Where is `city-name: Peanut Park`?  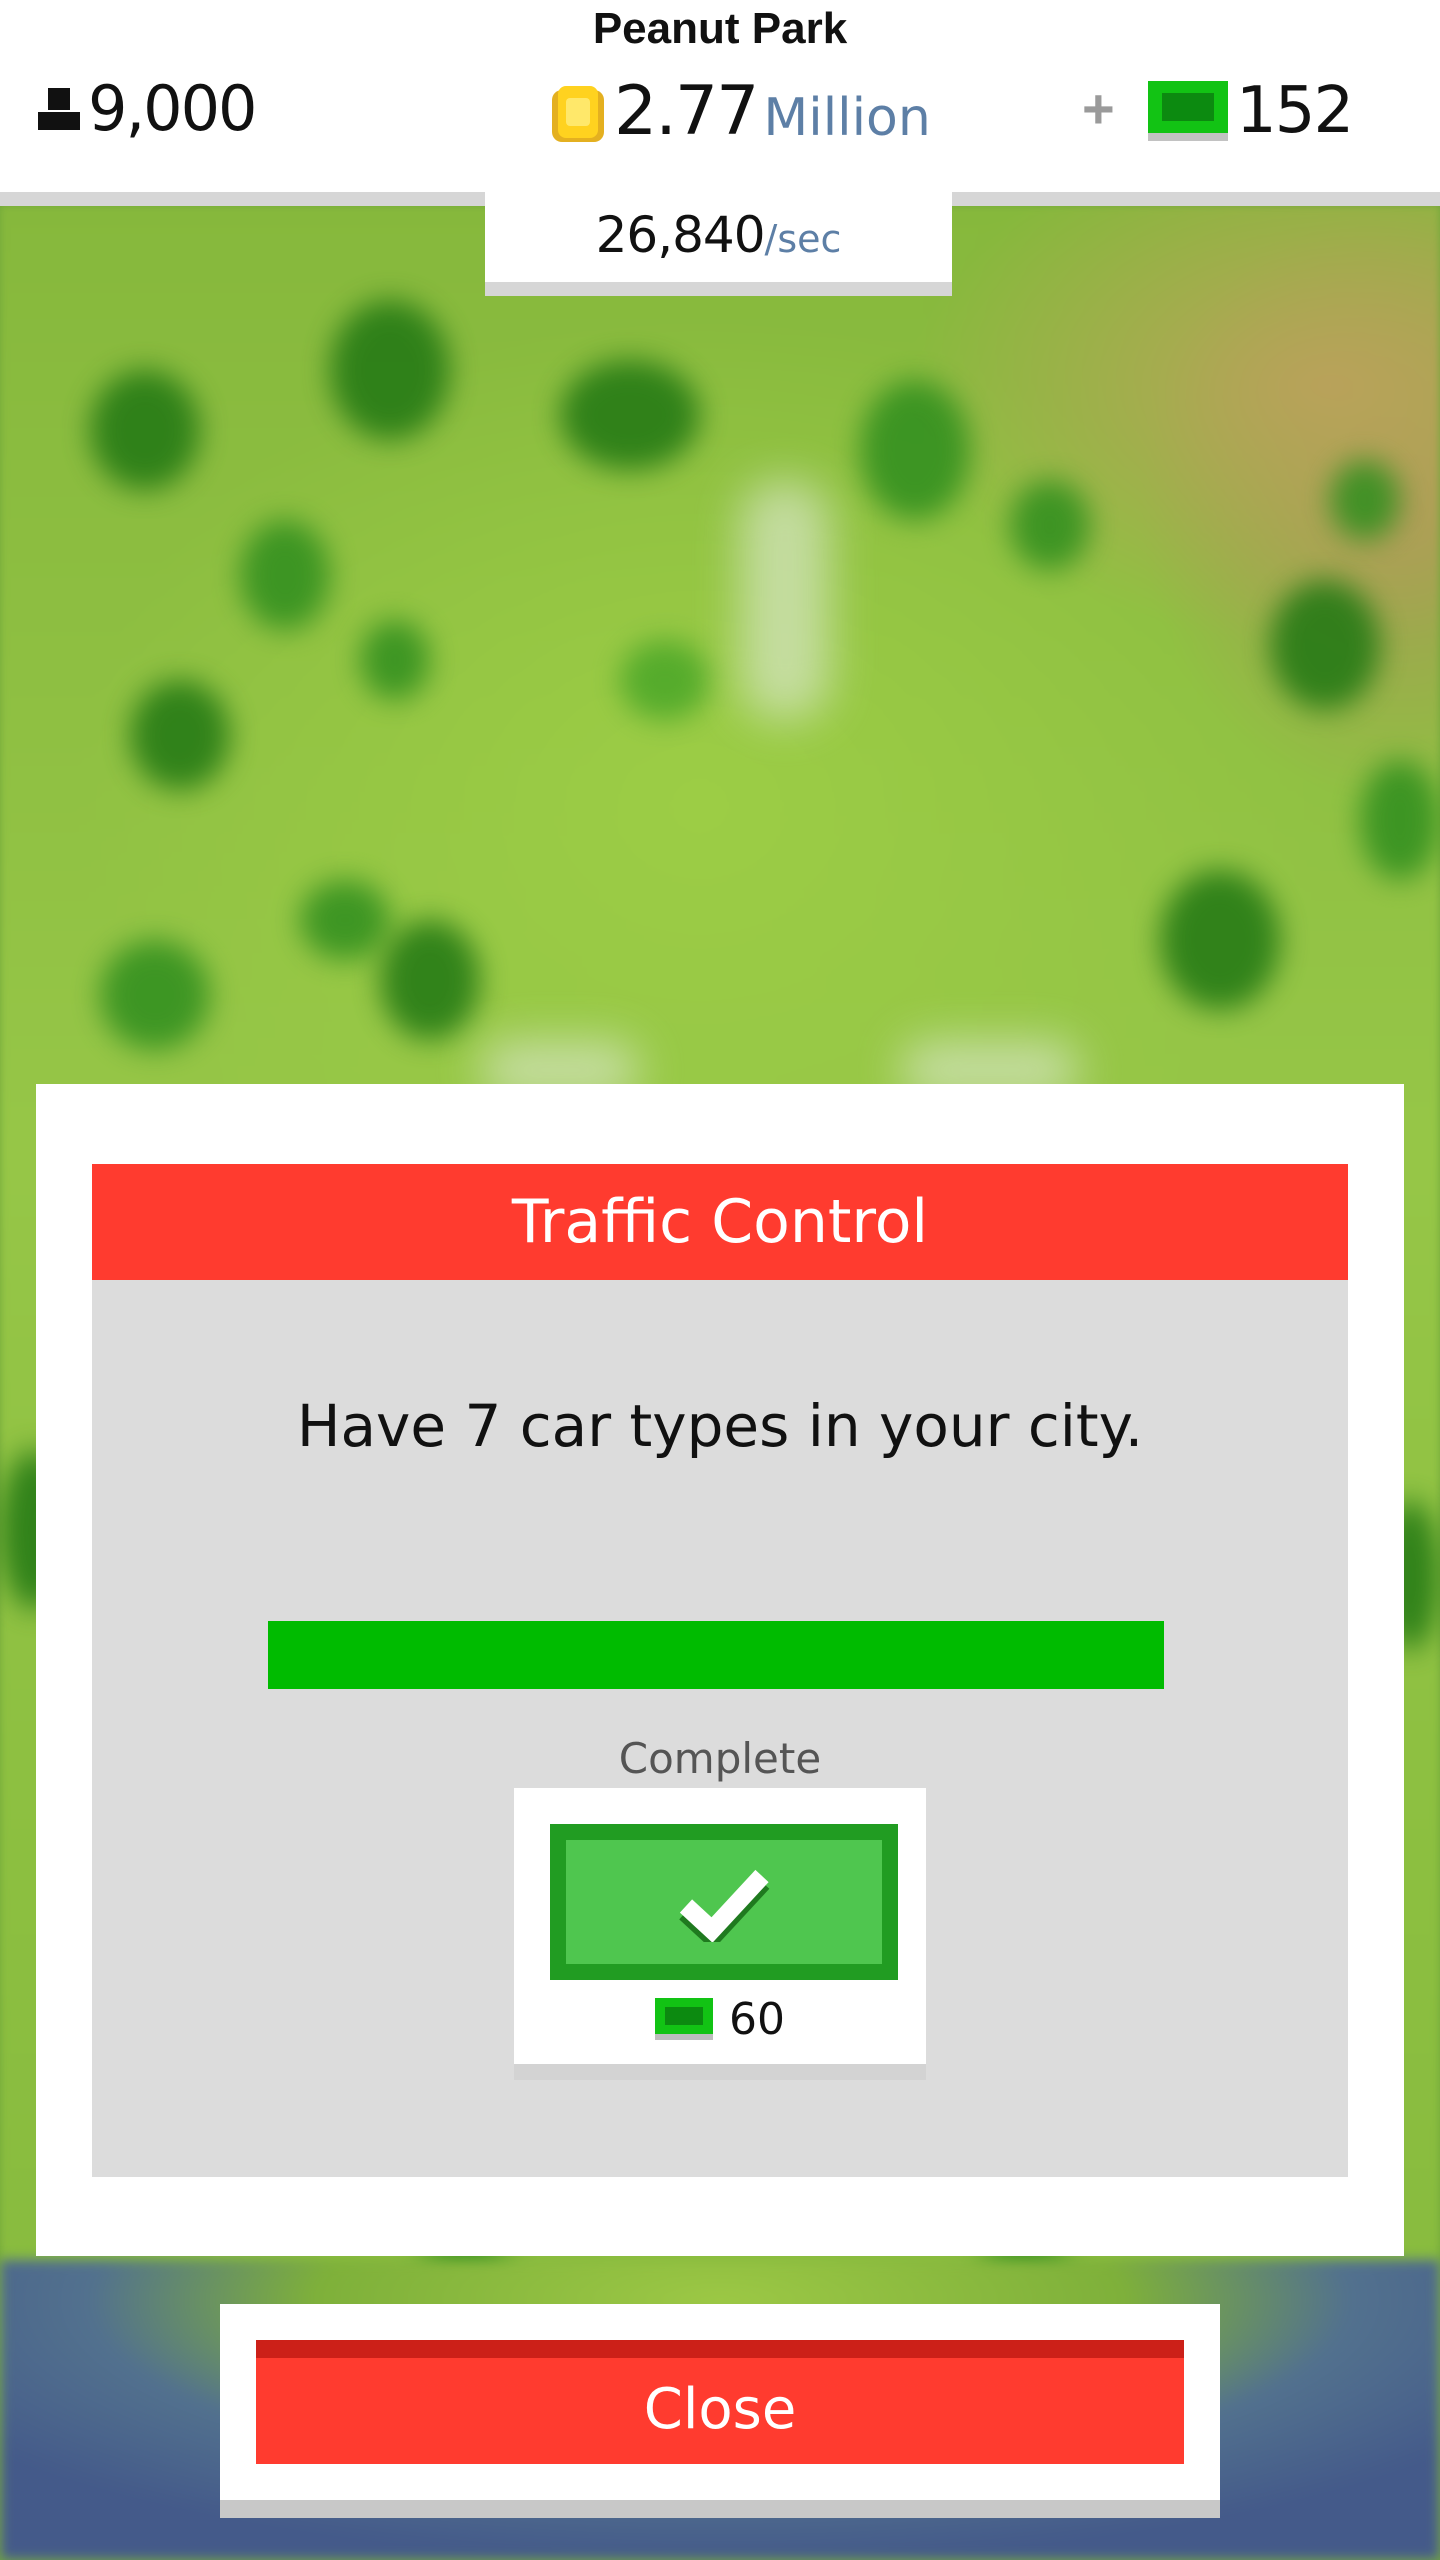 city-name: Peanut Park is located at coordinates (720, 28).